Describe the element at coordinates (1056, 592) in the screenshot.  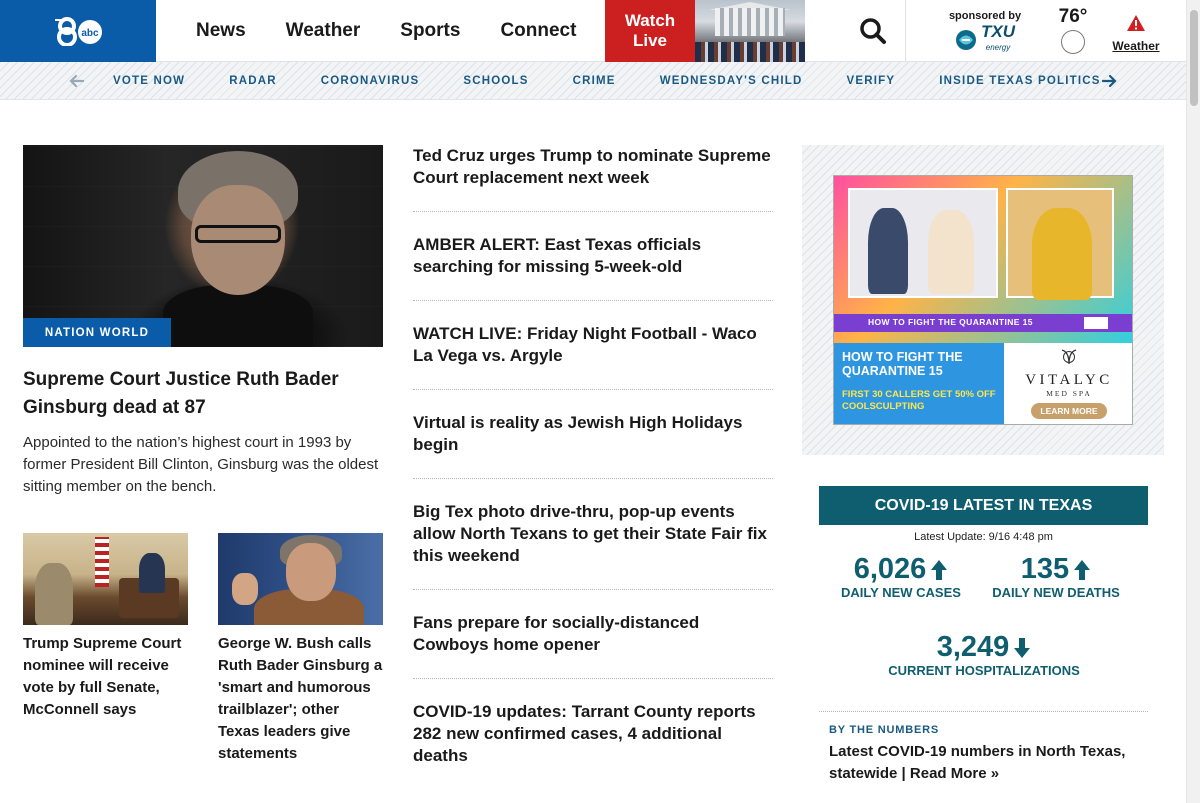
I see `stat-label: DAILY NEW DEATHS` at that location.